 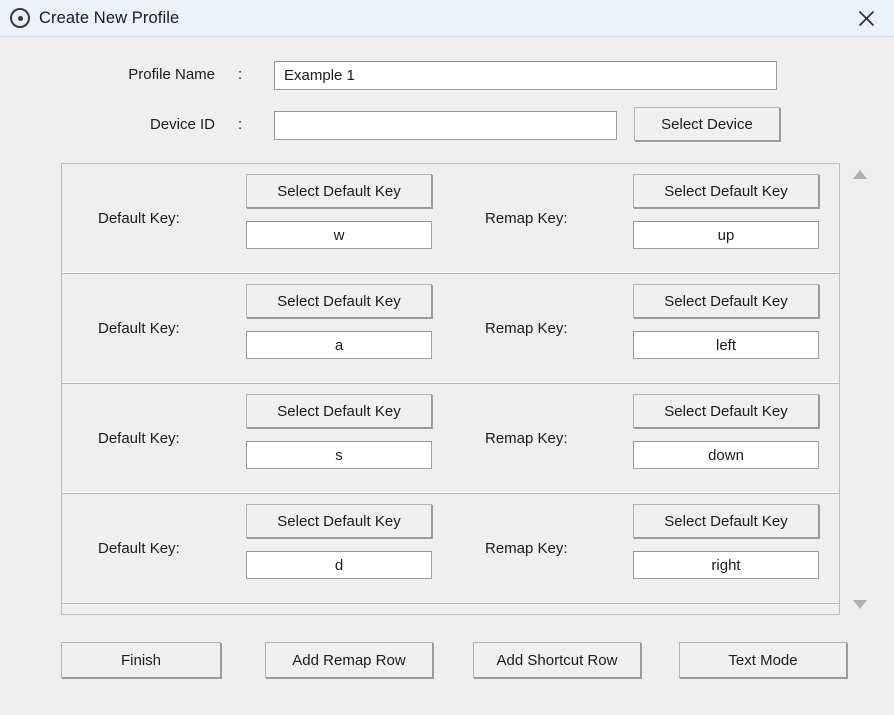 I want to click on scroll-up-arrow-button, so click(x=859, y=174).